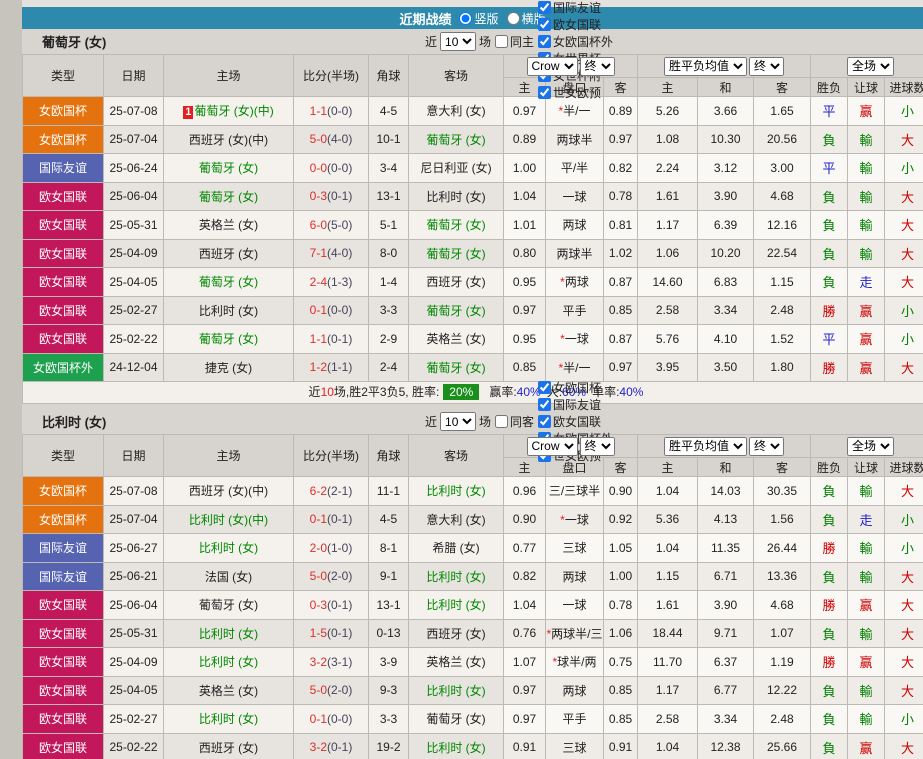 The image size is (923, 759). Describe the element at coordinates (485, 422) in the screenshot. I see `matches-label: 场` at that location.